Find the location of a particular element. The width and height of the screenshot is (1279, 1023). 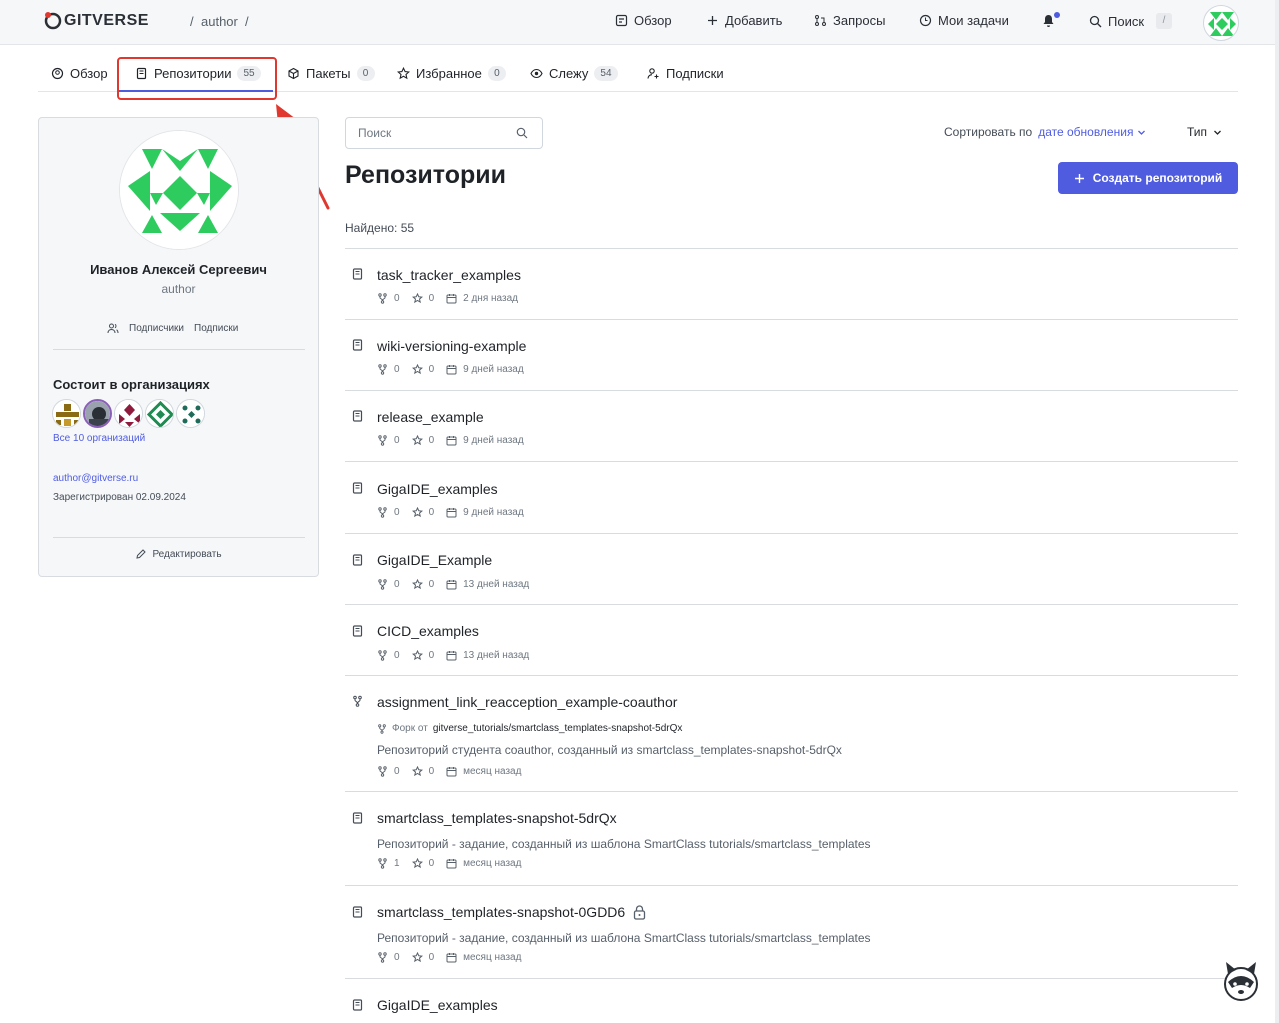

repo-list-item: release_example 0 0 9 дней назад is located at coordinates (791, 426).